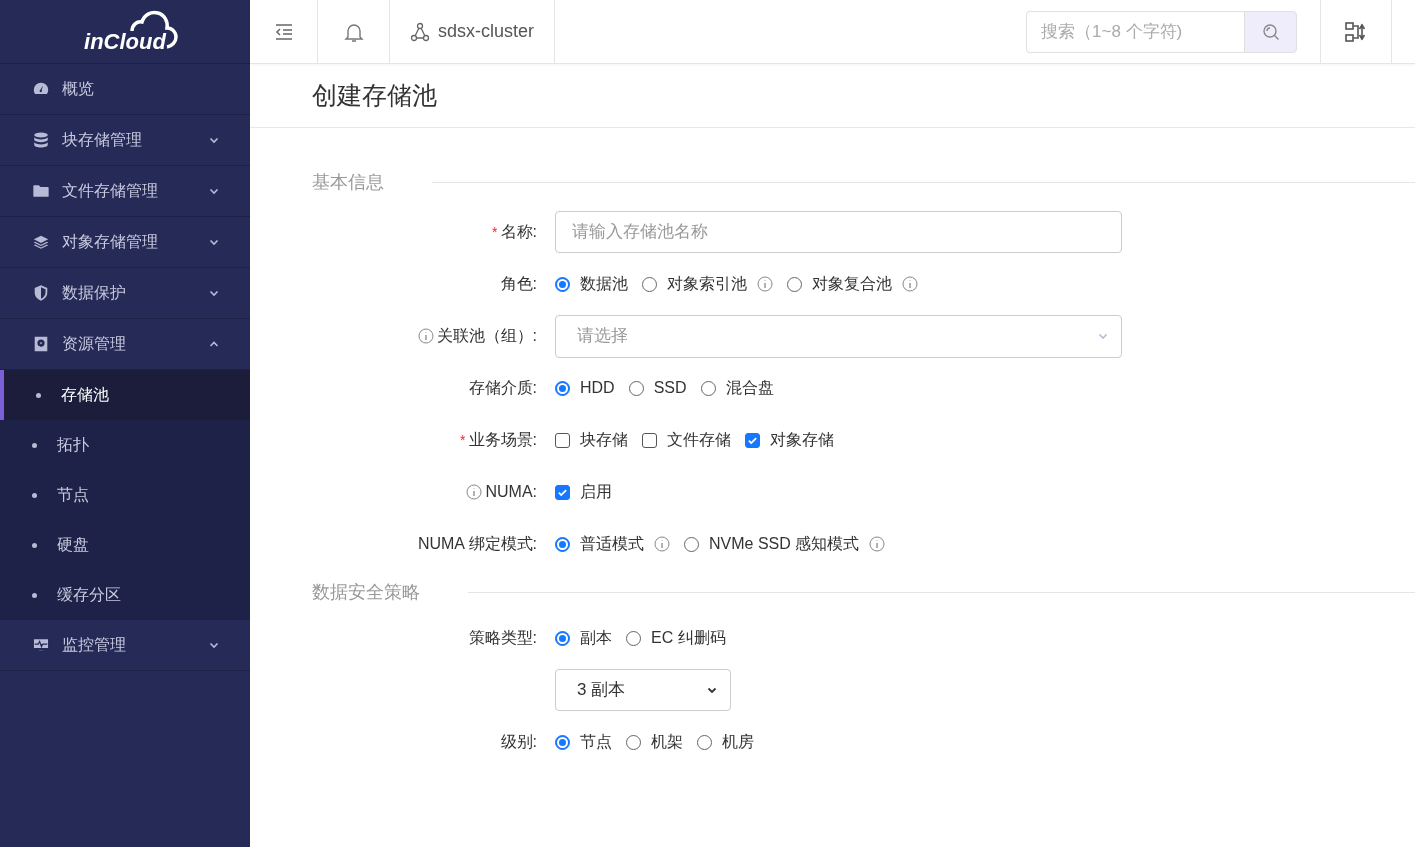 This screenshot has width=1415, height=847. Describe the element at coordinates (125, 89) in the screenshot. I see `sidebar-item: 概览` at that location.